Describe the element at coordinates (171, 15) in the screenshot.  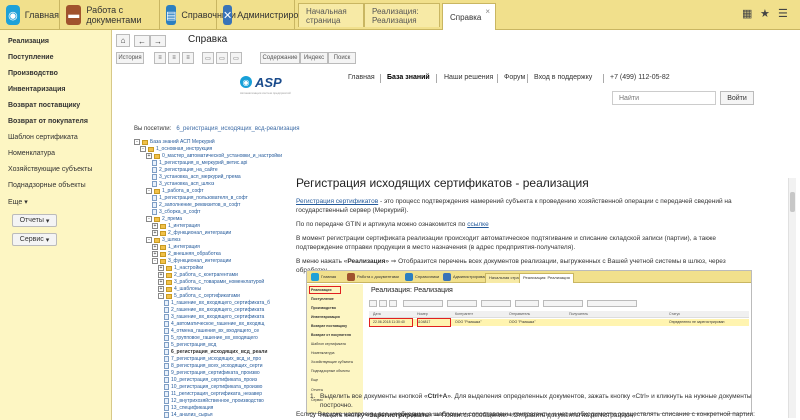
I see `book-icon: ▤` at that location.